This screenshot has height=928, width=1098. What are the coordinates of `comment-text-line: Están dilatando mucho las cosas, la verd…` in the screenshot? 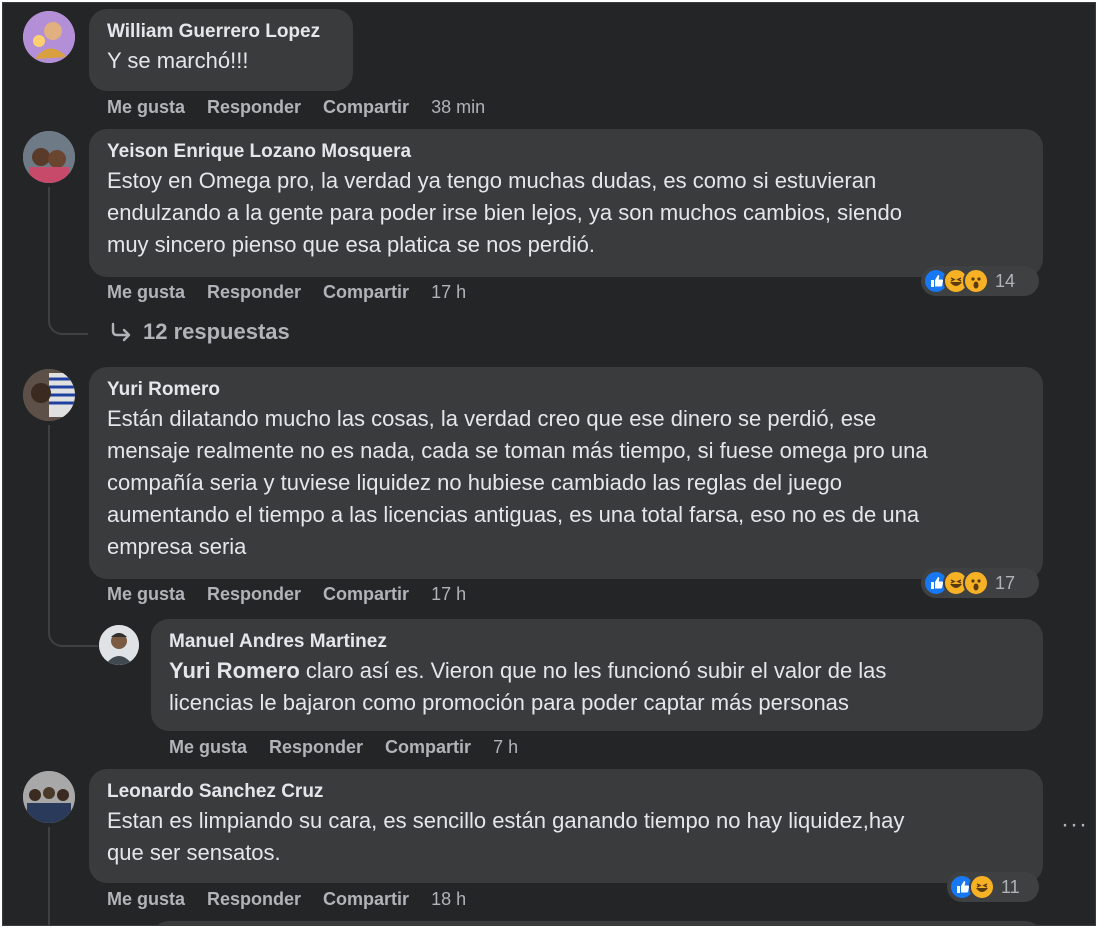 It's located at (492, 418).